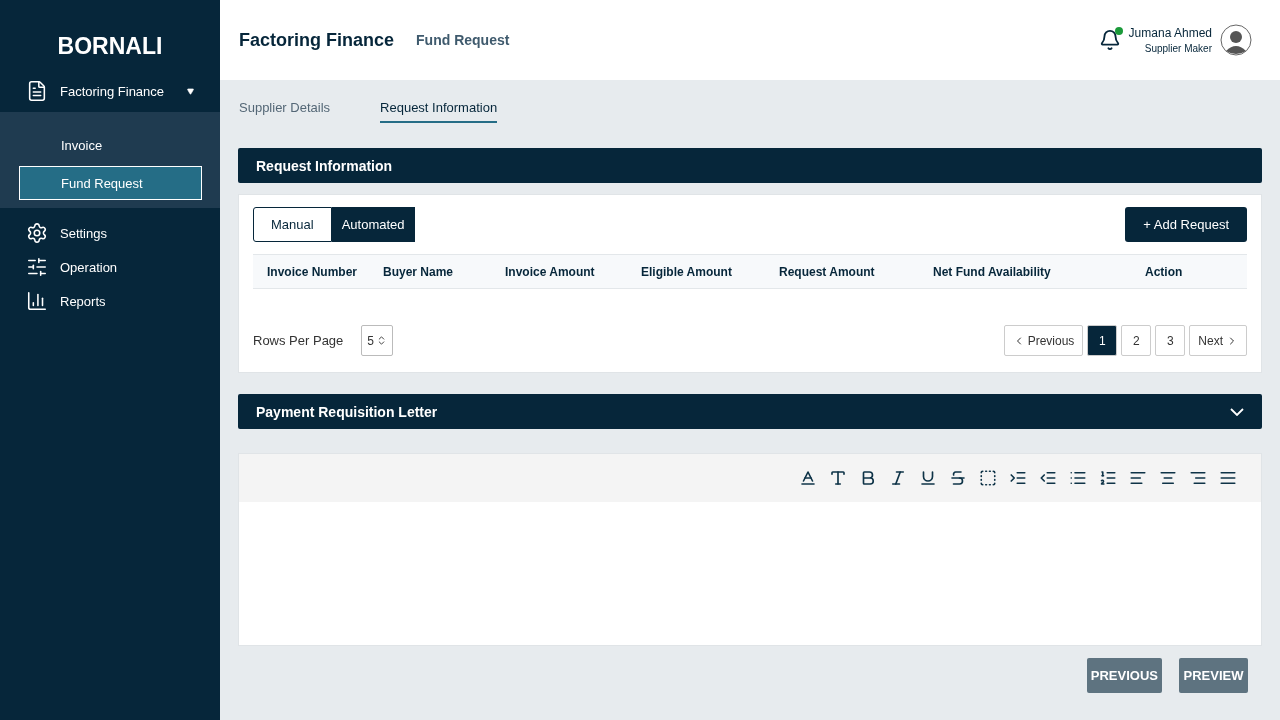 This screenshot has width=1280, height=720. Describe the element at coordinates (898, 478) in the screenshot. I see `italic-icon` at that location.